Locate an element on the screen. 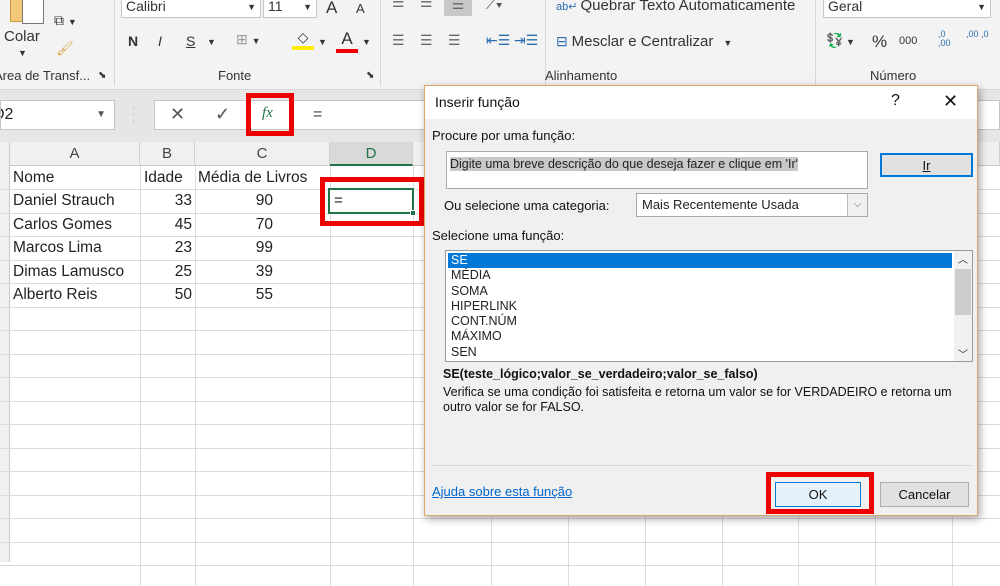 The image size is (1000, 586). increase-indent-icon: ⇥☰ is located at coordinates (526, 40).